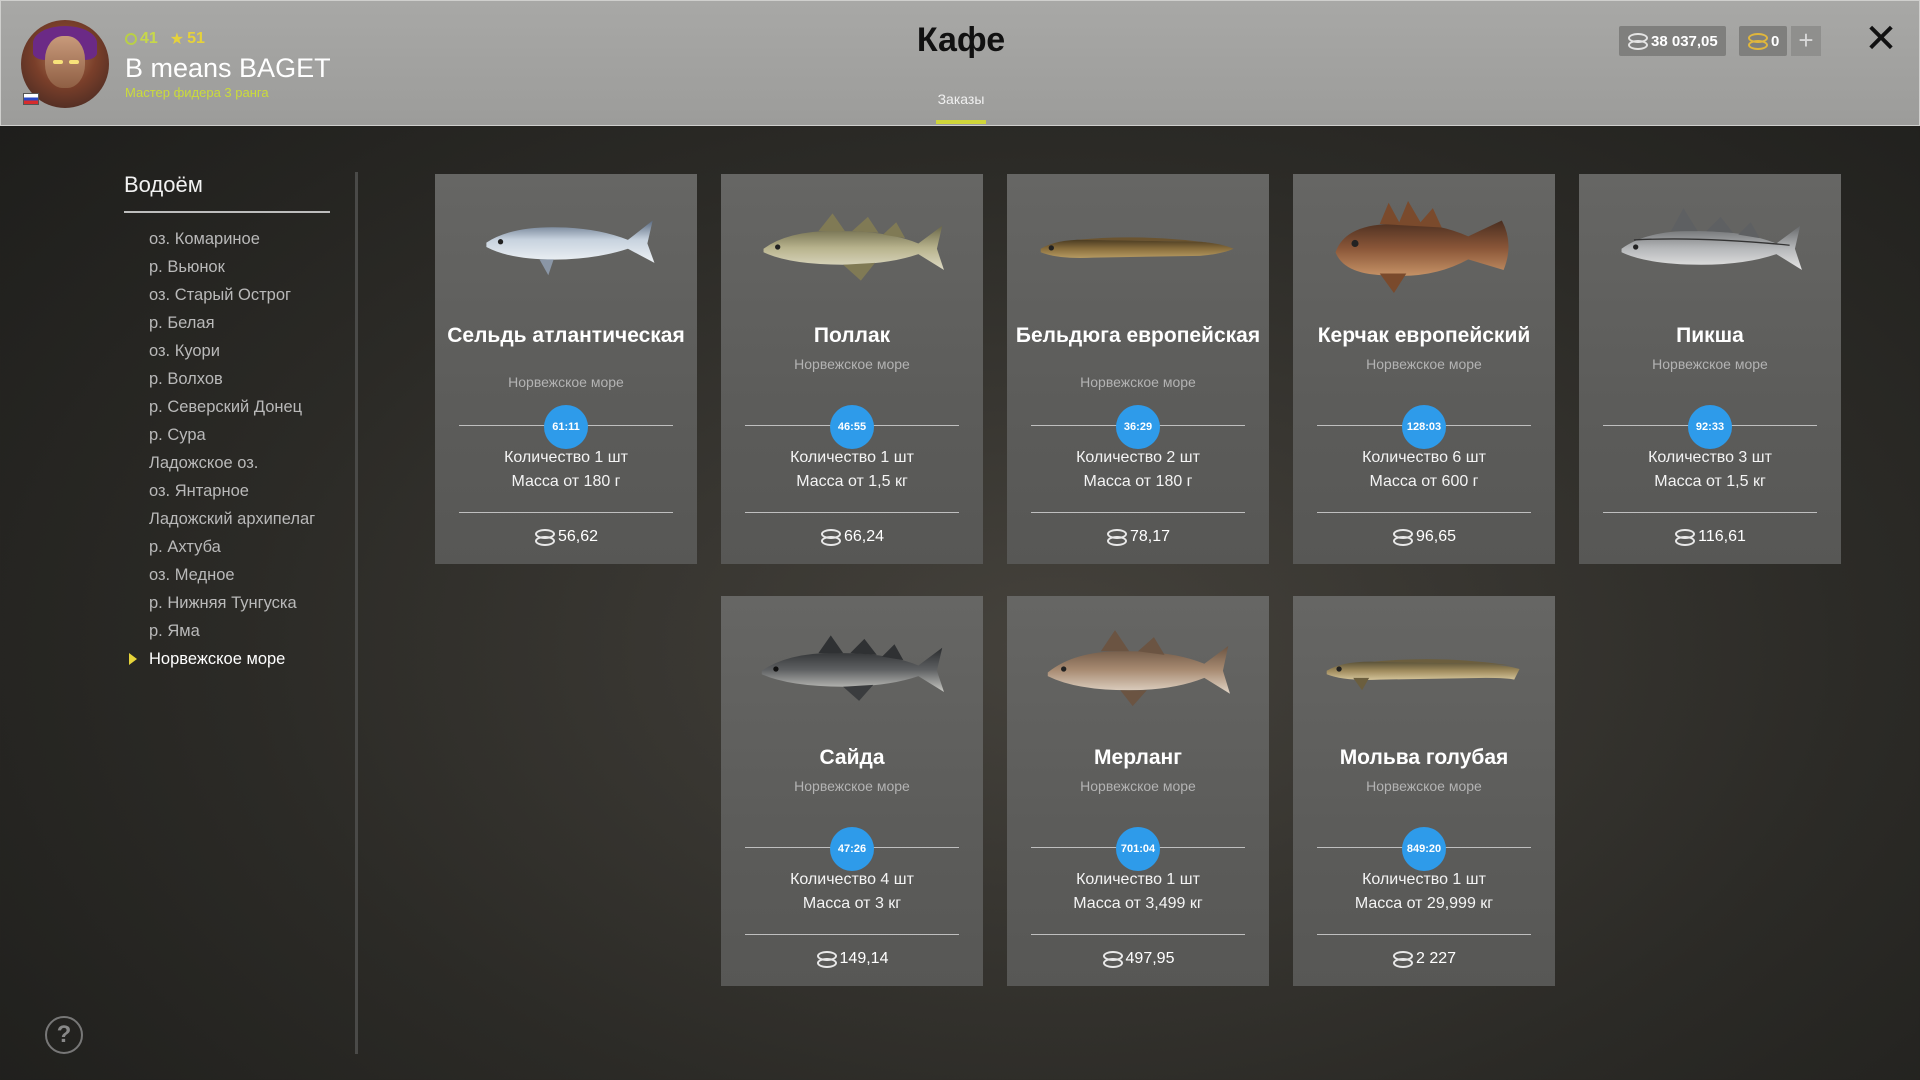  What do you see at coordinates (1722, 536) in the screenshot?
I see `reward-amount: 116,61` at bounding box center [1722, 536].